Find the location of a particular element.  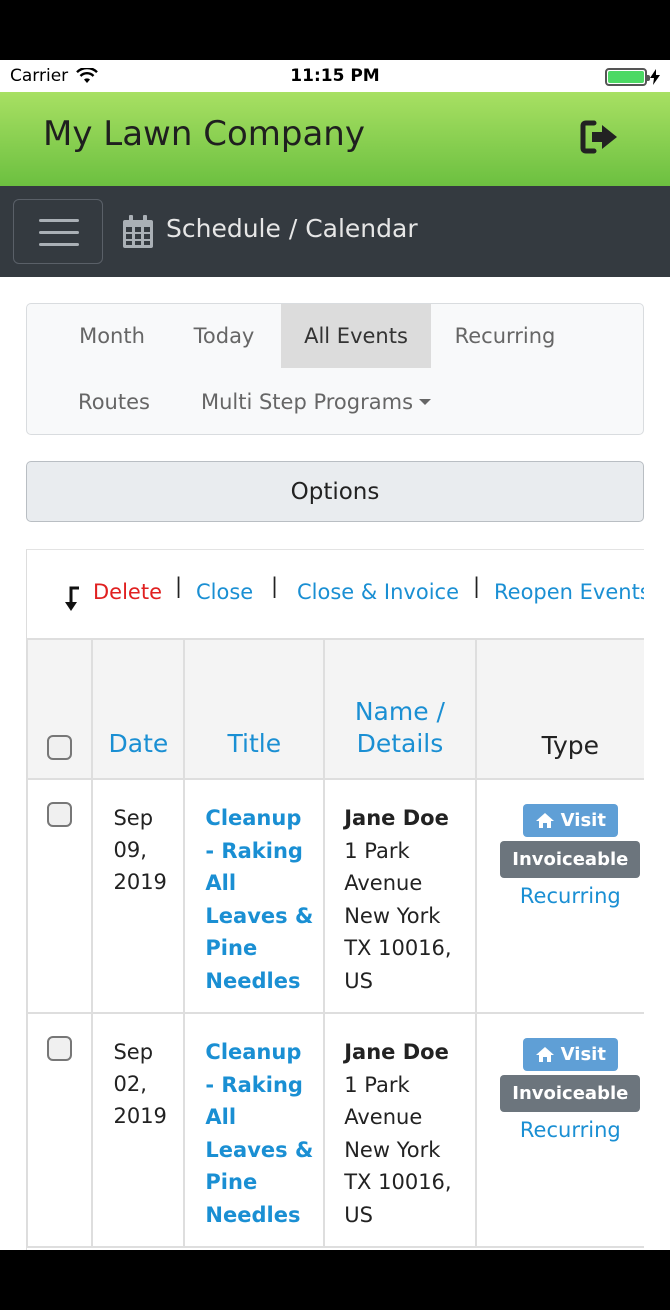

menu-toggle-button is located at coordinates (58, 231).